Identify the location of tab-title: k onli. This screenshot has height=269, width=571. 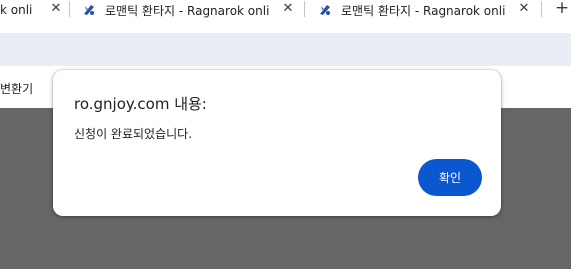
(16, 10).